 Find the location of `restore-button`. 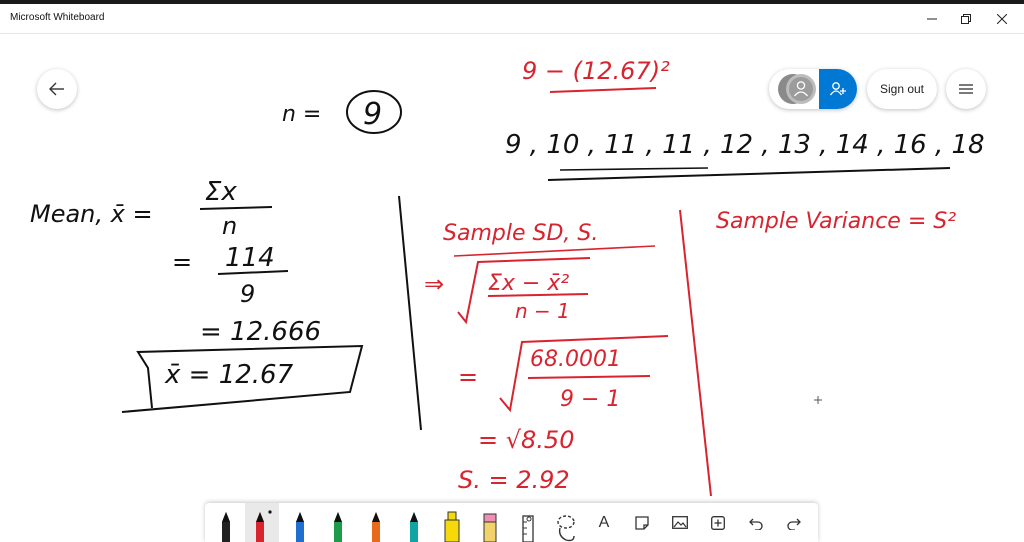

restore-button is located at coordinates (966, 19).